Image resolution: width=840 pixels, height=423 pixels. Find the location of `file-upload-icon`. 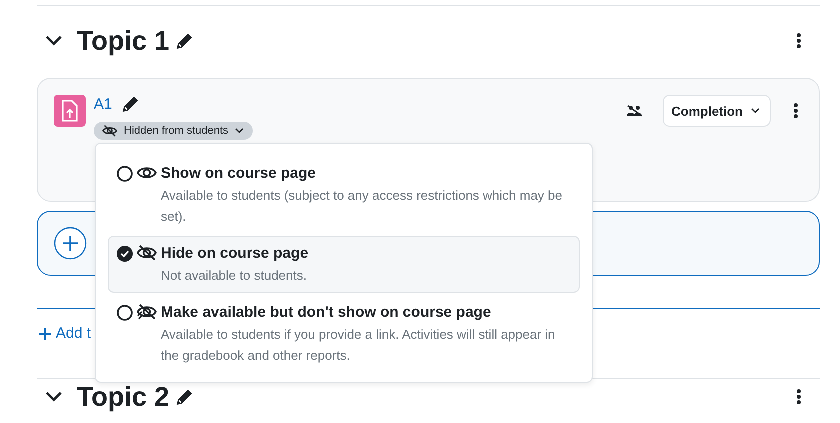

file-upload-icon is located at coordinates (70, 111).